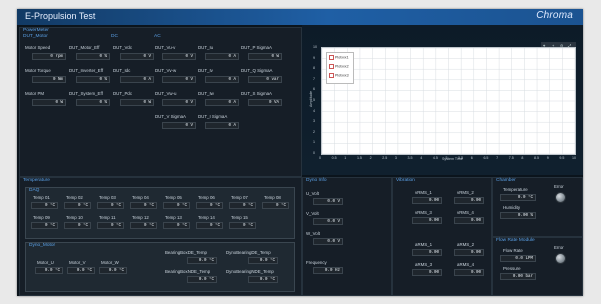 Image resolution: width=601 pixels, height=304 pixels. What do you see at coordinates (518, 258) in the screenshot?
I see `flow-rate-value: 0.0 LPM` at bounding box center [518, 258].